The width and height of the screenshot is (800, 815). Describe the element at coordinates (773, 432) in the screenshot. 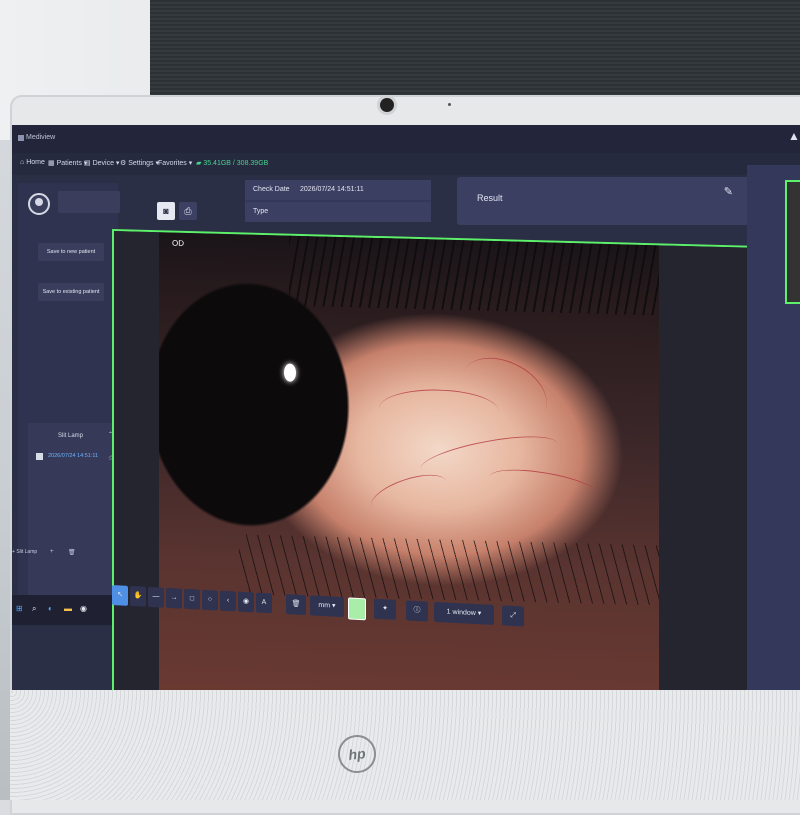

I see `right-thumbnail-panel` at that location.